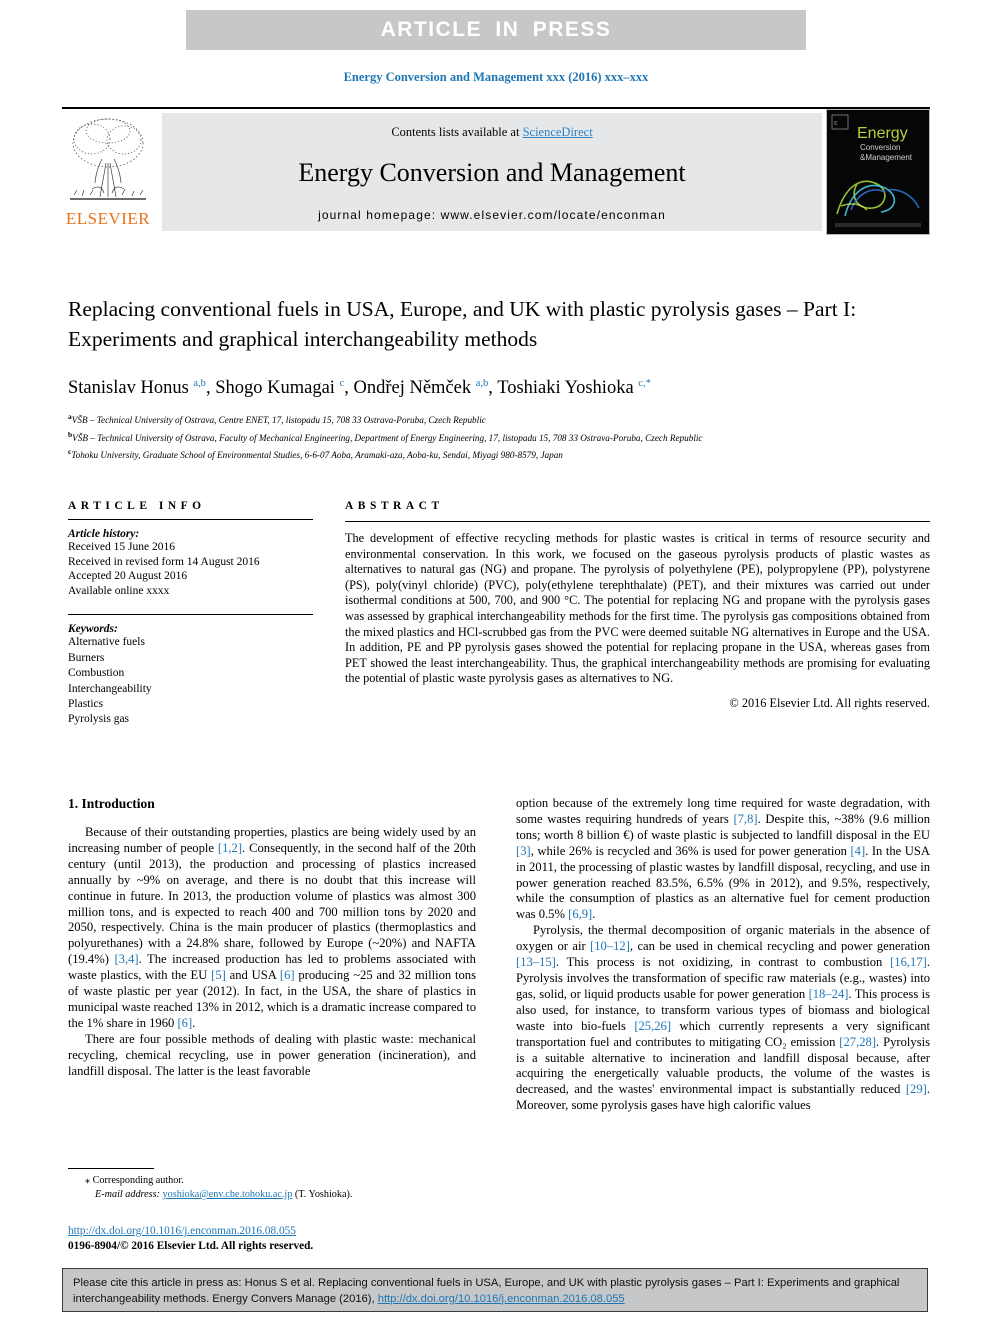  What do you see at coordinates (637, 521) in the screenshot?
I see `abstract-divider` at bounding box center [637, 521].